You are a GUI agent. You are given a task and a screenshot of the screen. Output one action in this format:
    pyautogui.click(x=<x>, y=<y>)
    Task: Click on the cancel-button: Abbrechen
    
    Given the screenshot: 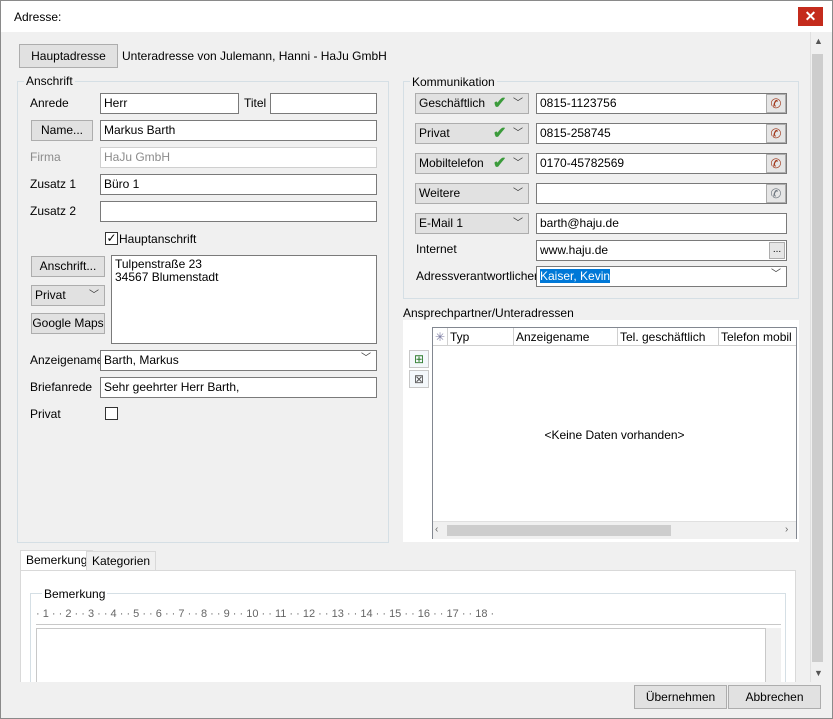 What is the action you would take?
    pyautogui.click(x=774, y=697)
    